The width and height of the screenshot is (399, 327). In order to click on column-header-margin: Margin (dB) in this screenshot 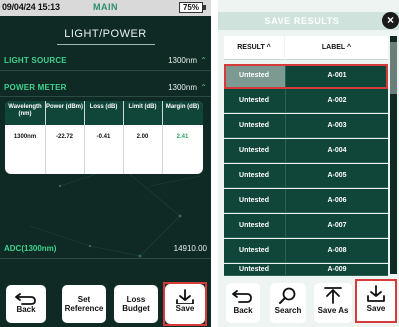, I will do `click(182, 107)`.